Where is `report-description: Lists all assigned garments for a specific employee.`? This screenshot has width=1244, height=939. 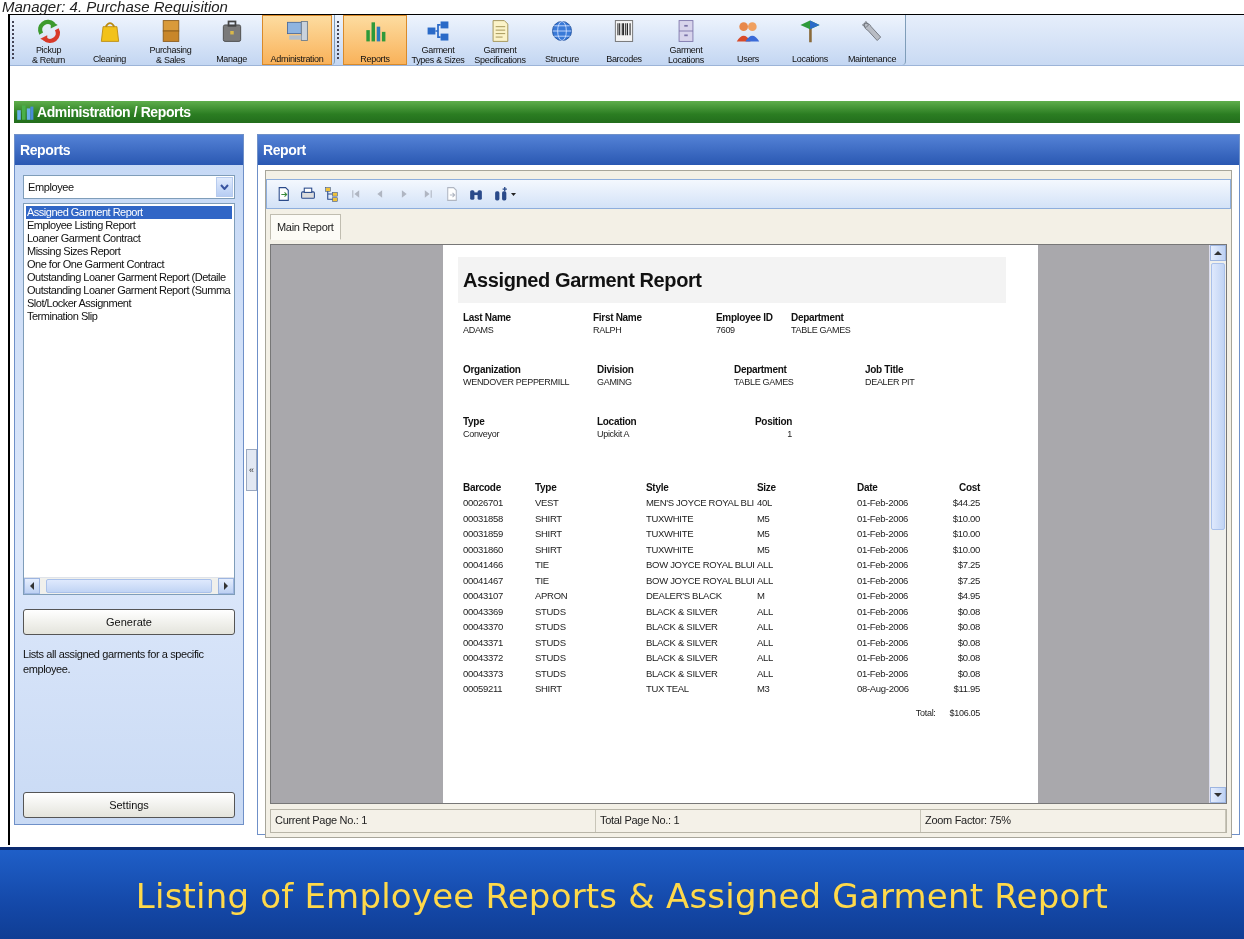
report-description: Lists all assigned garments for a specific employee. is located at coordinates (114, 662).